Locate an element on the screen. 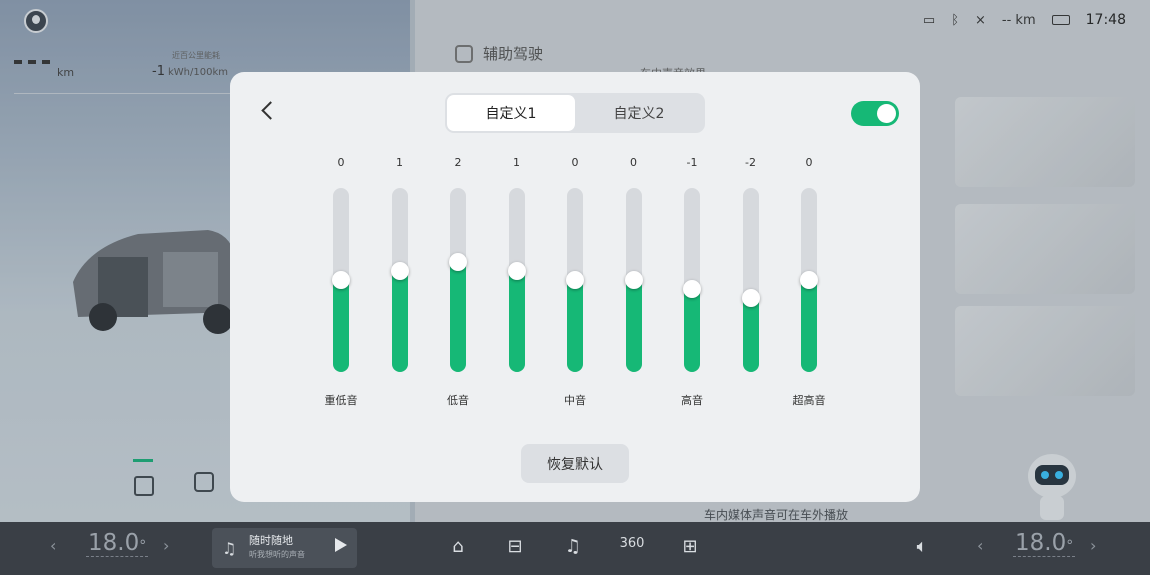 This screenshot has height=575, width=1150. eq-band-label: 低音 is located at coordinates (458, 400).